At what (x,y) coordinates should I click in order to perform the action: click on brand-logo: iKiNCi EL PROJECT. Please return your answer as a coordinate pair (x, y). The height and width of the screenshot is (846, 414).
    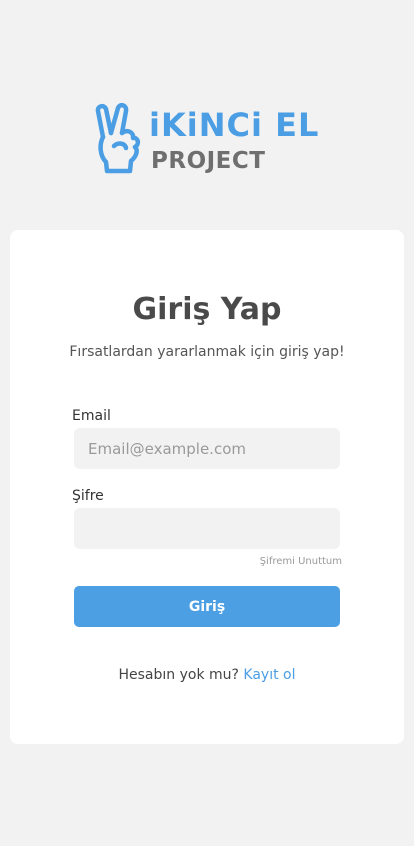
    Looking at the image, I should click on (214, 139).